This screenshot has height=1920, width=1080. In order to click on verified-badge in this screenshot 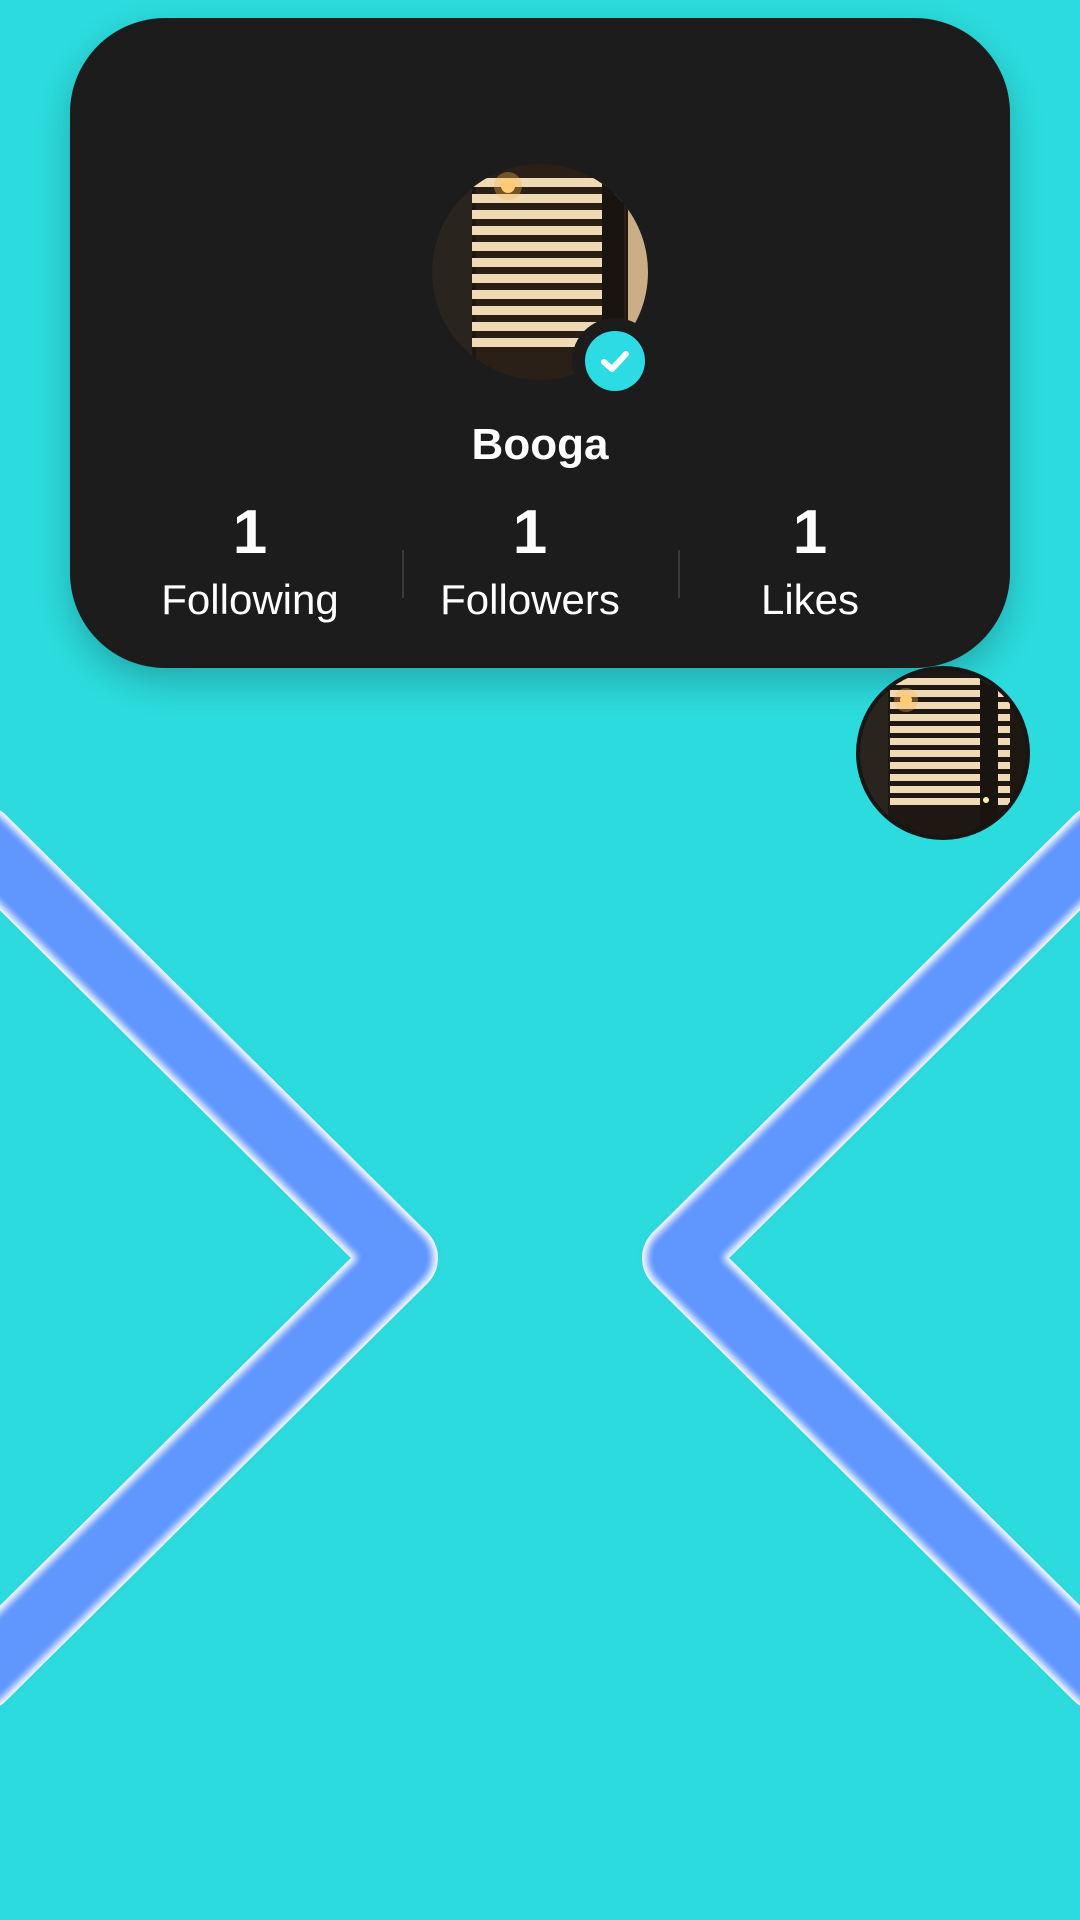, I will do `click(615, 361)`.